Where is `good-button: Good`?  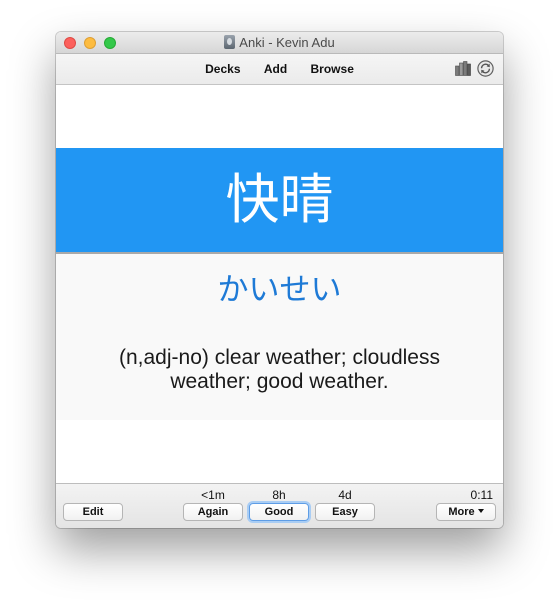
good-button: Good is located at coordinates (279, 512).